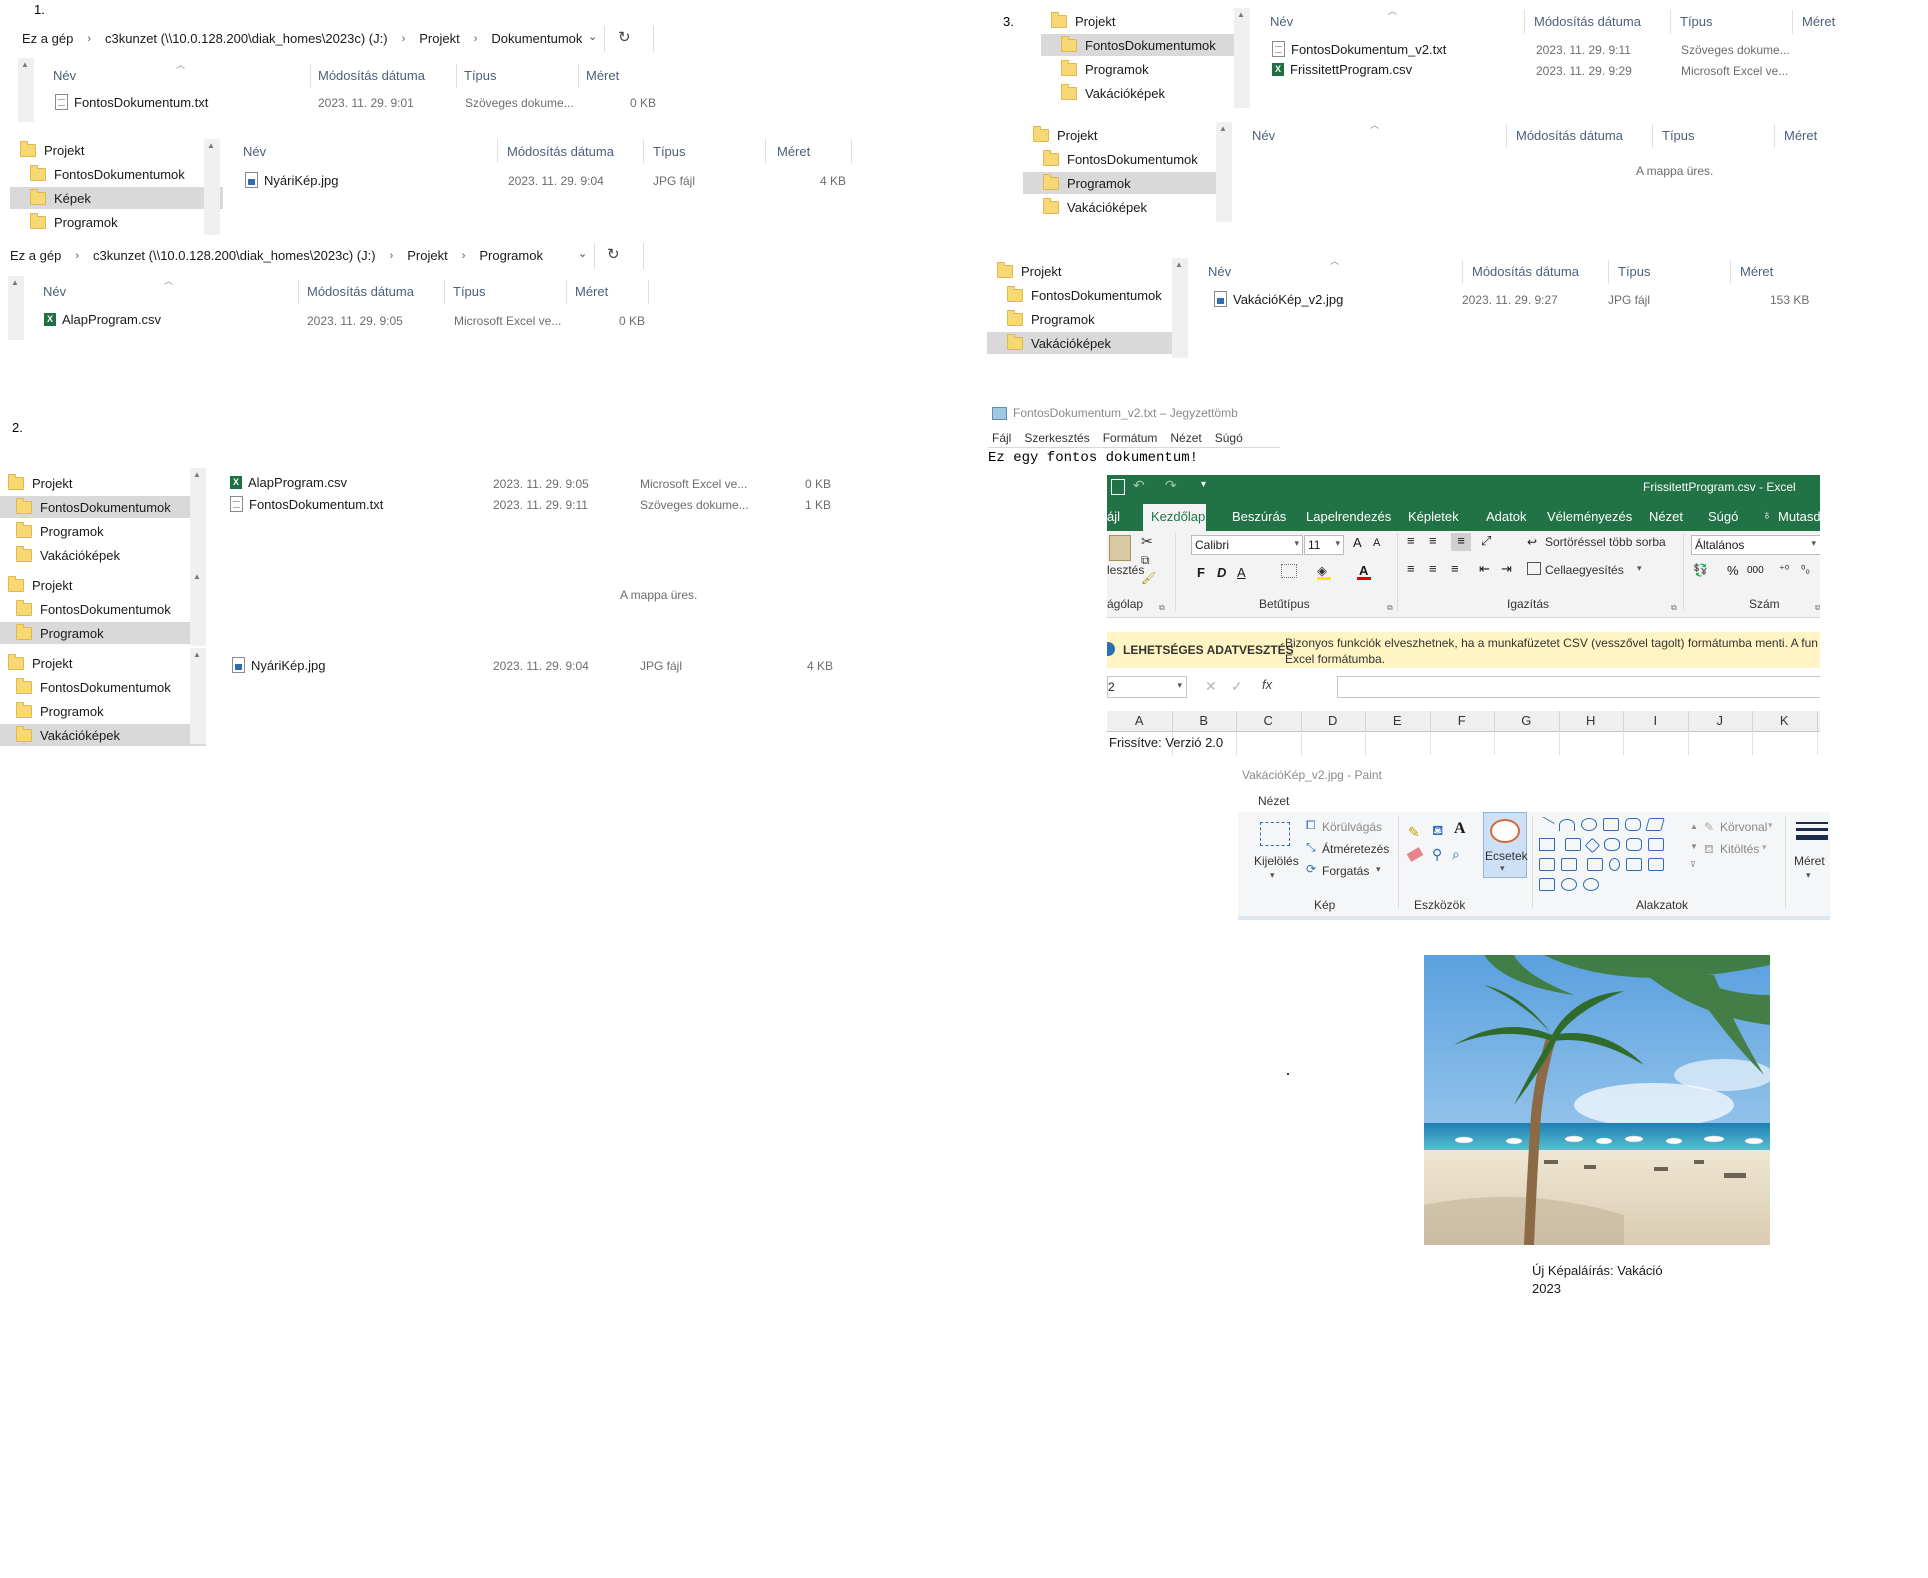  I want to click on rotate-button: Forgatás, so click(1345, 871).